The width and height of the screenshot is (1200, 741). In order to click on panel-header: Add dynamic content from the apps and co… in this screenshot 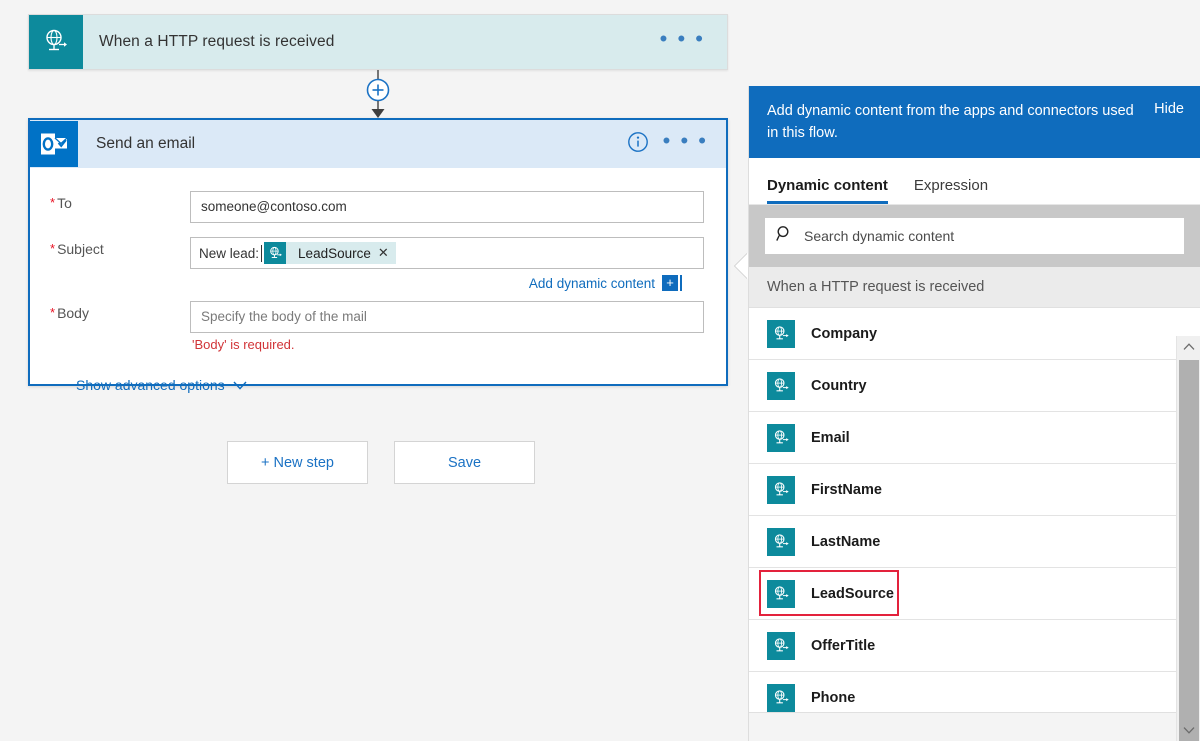, I will do `click(974, 122)`.